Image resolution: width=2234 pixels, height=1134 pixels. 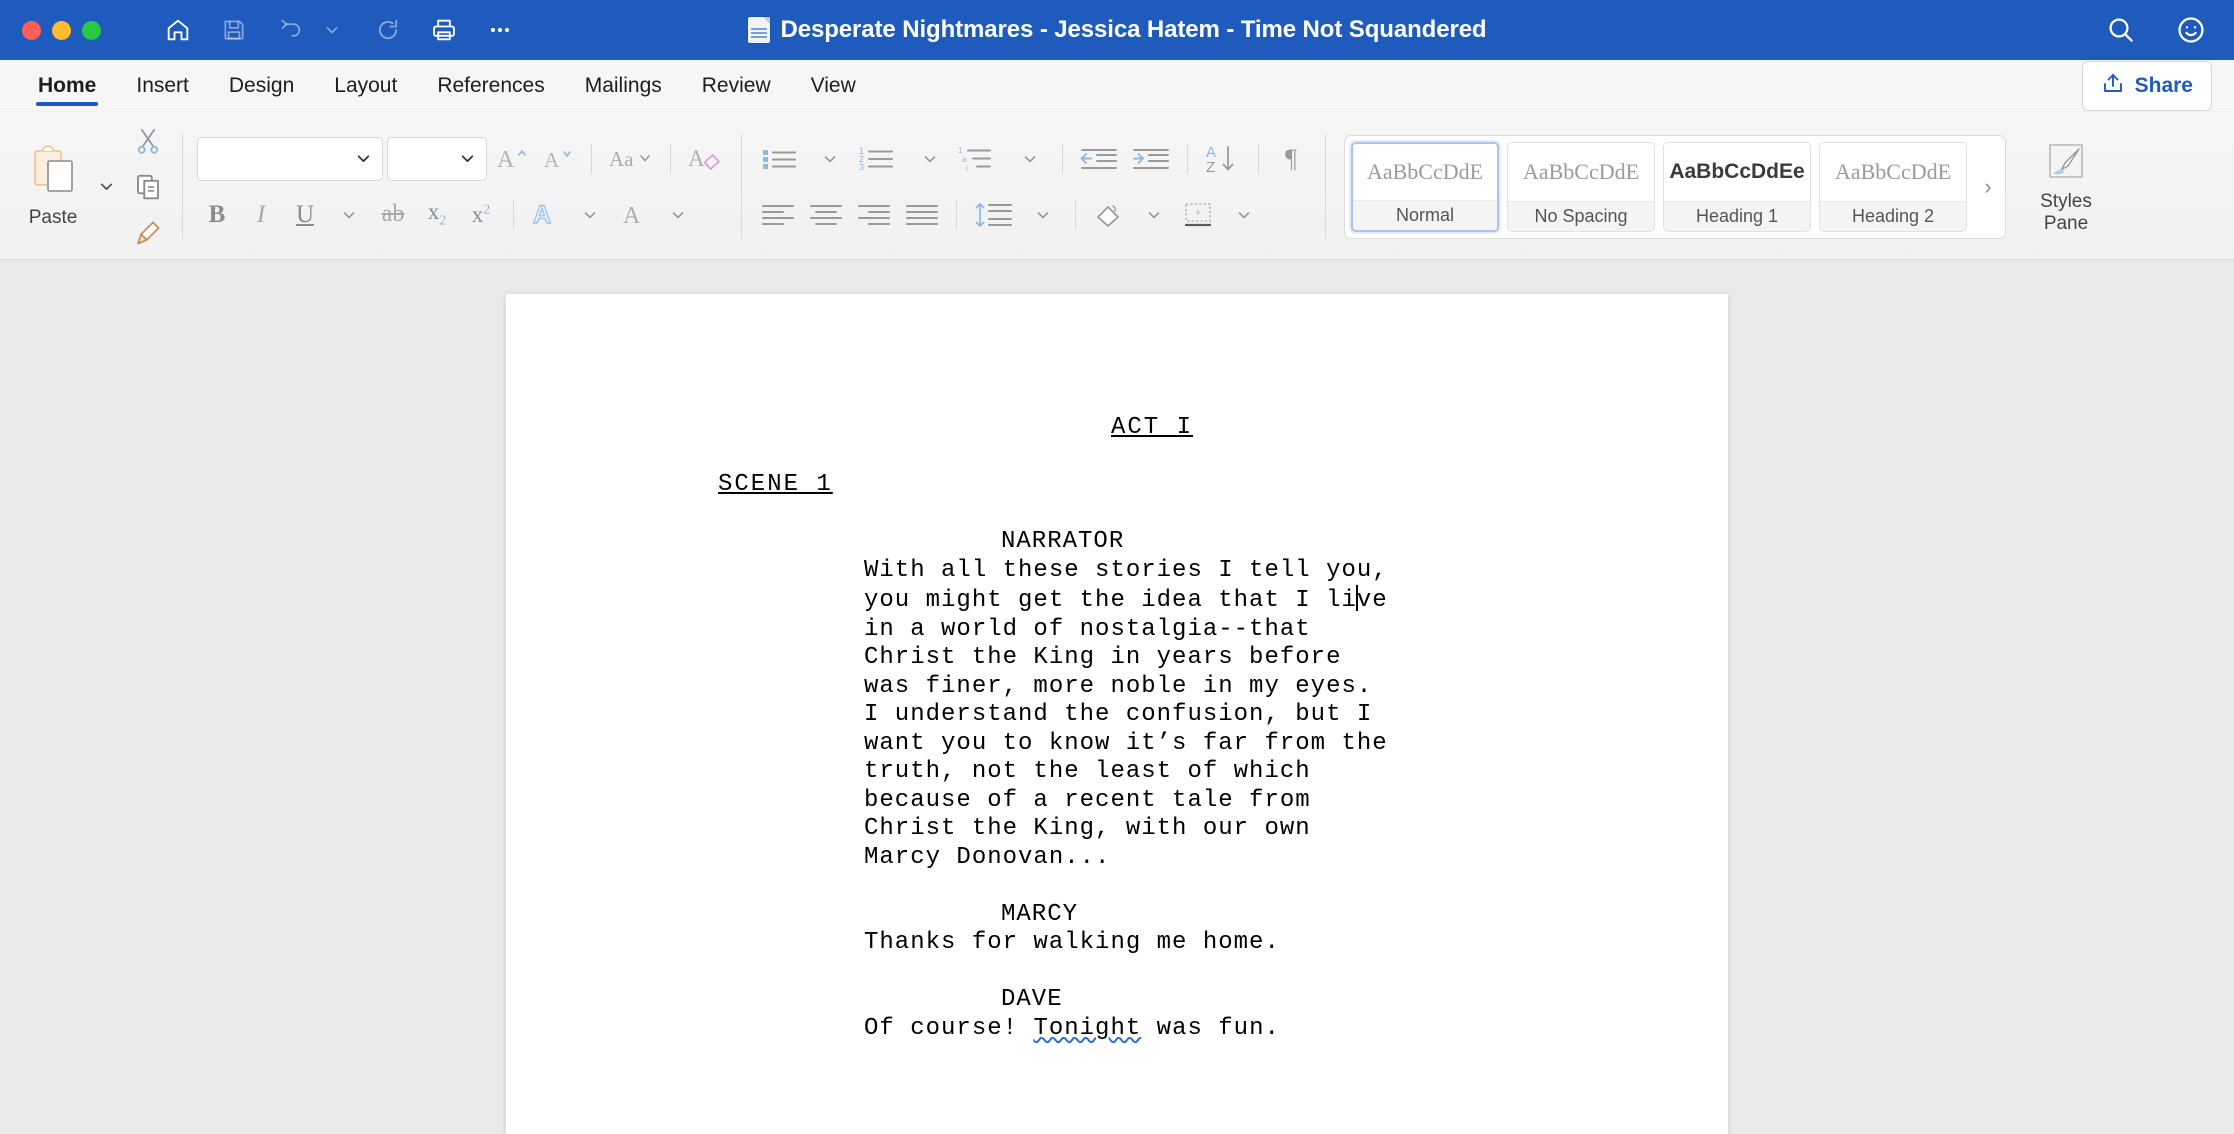 I want to click on style-name: Normal, so click(x=1425, y=214).